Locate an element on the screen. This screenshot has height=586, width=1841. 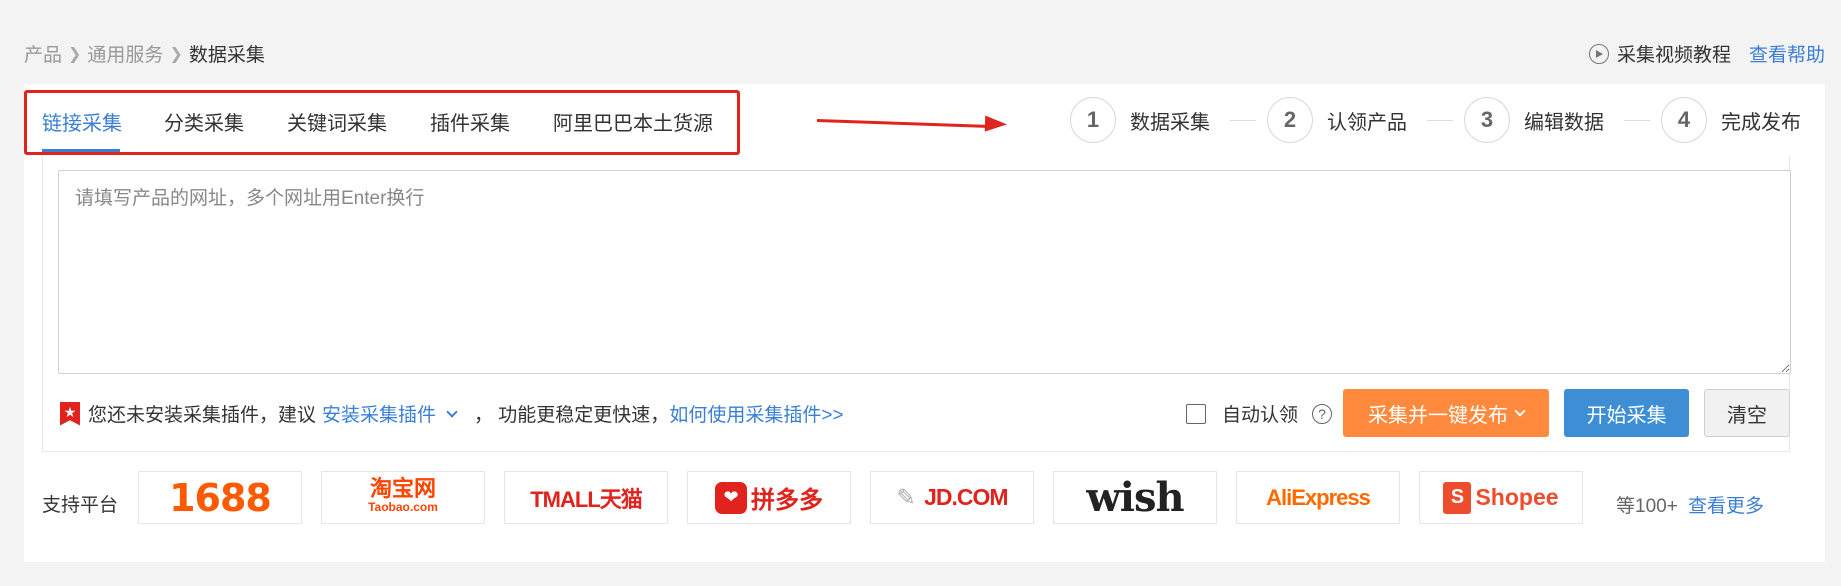
plugin-notice-prefix: 您还未安装采集插件，建议 is located at coordinates (202, 415).